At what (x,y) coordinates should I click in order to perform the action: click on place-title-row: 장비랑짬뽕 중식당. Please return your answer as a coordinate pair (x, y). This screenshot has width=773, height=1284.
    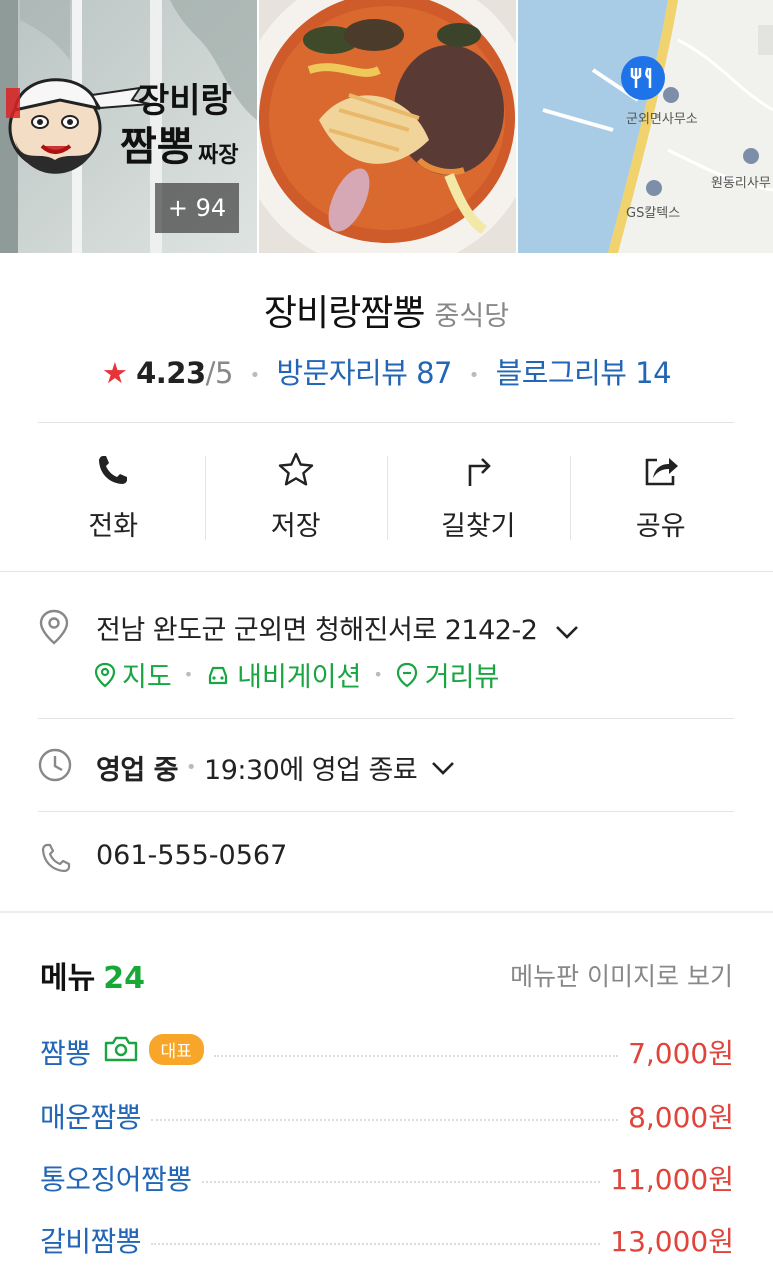
    Looking at the image, I should click on (386, 310).